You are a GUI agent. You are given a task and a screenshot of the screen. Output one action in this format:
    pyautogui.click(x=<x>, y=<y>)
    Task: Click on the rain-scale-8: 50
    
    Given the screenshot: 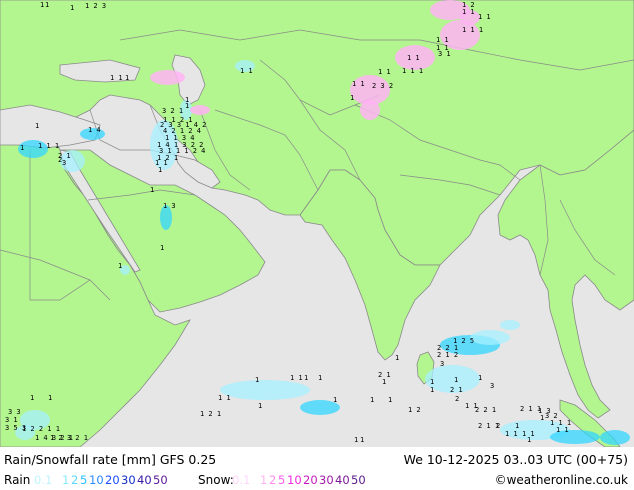 What is the action you would take?
    pyautogui.click(x=160, y=480)
    